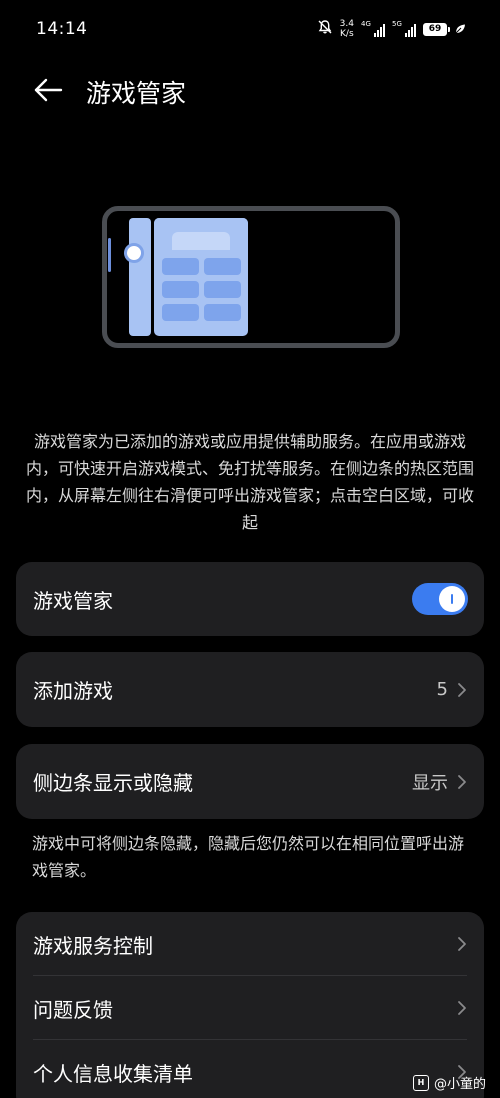 This screenshot has height=1098, width=500. What do you see at coordinates (134, 253) in the screenshot?
I see `sidebar-handle` at bounding box center [134, 253].